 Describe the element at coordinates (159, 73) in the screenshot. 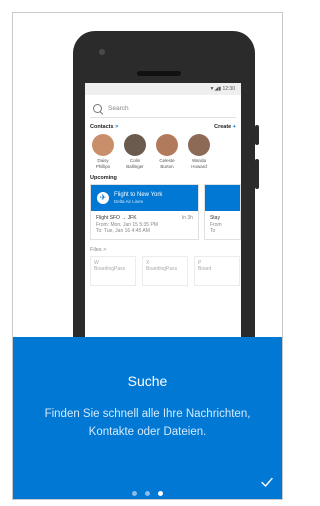

I see `speaker-icon` at that location.